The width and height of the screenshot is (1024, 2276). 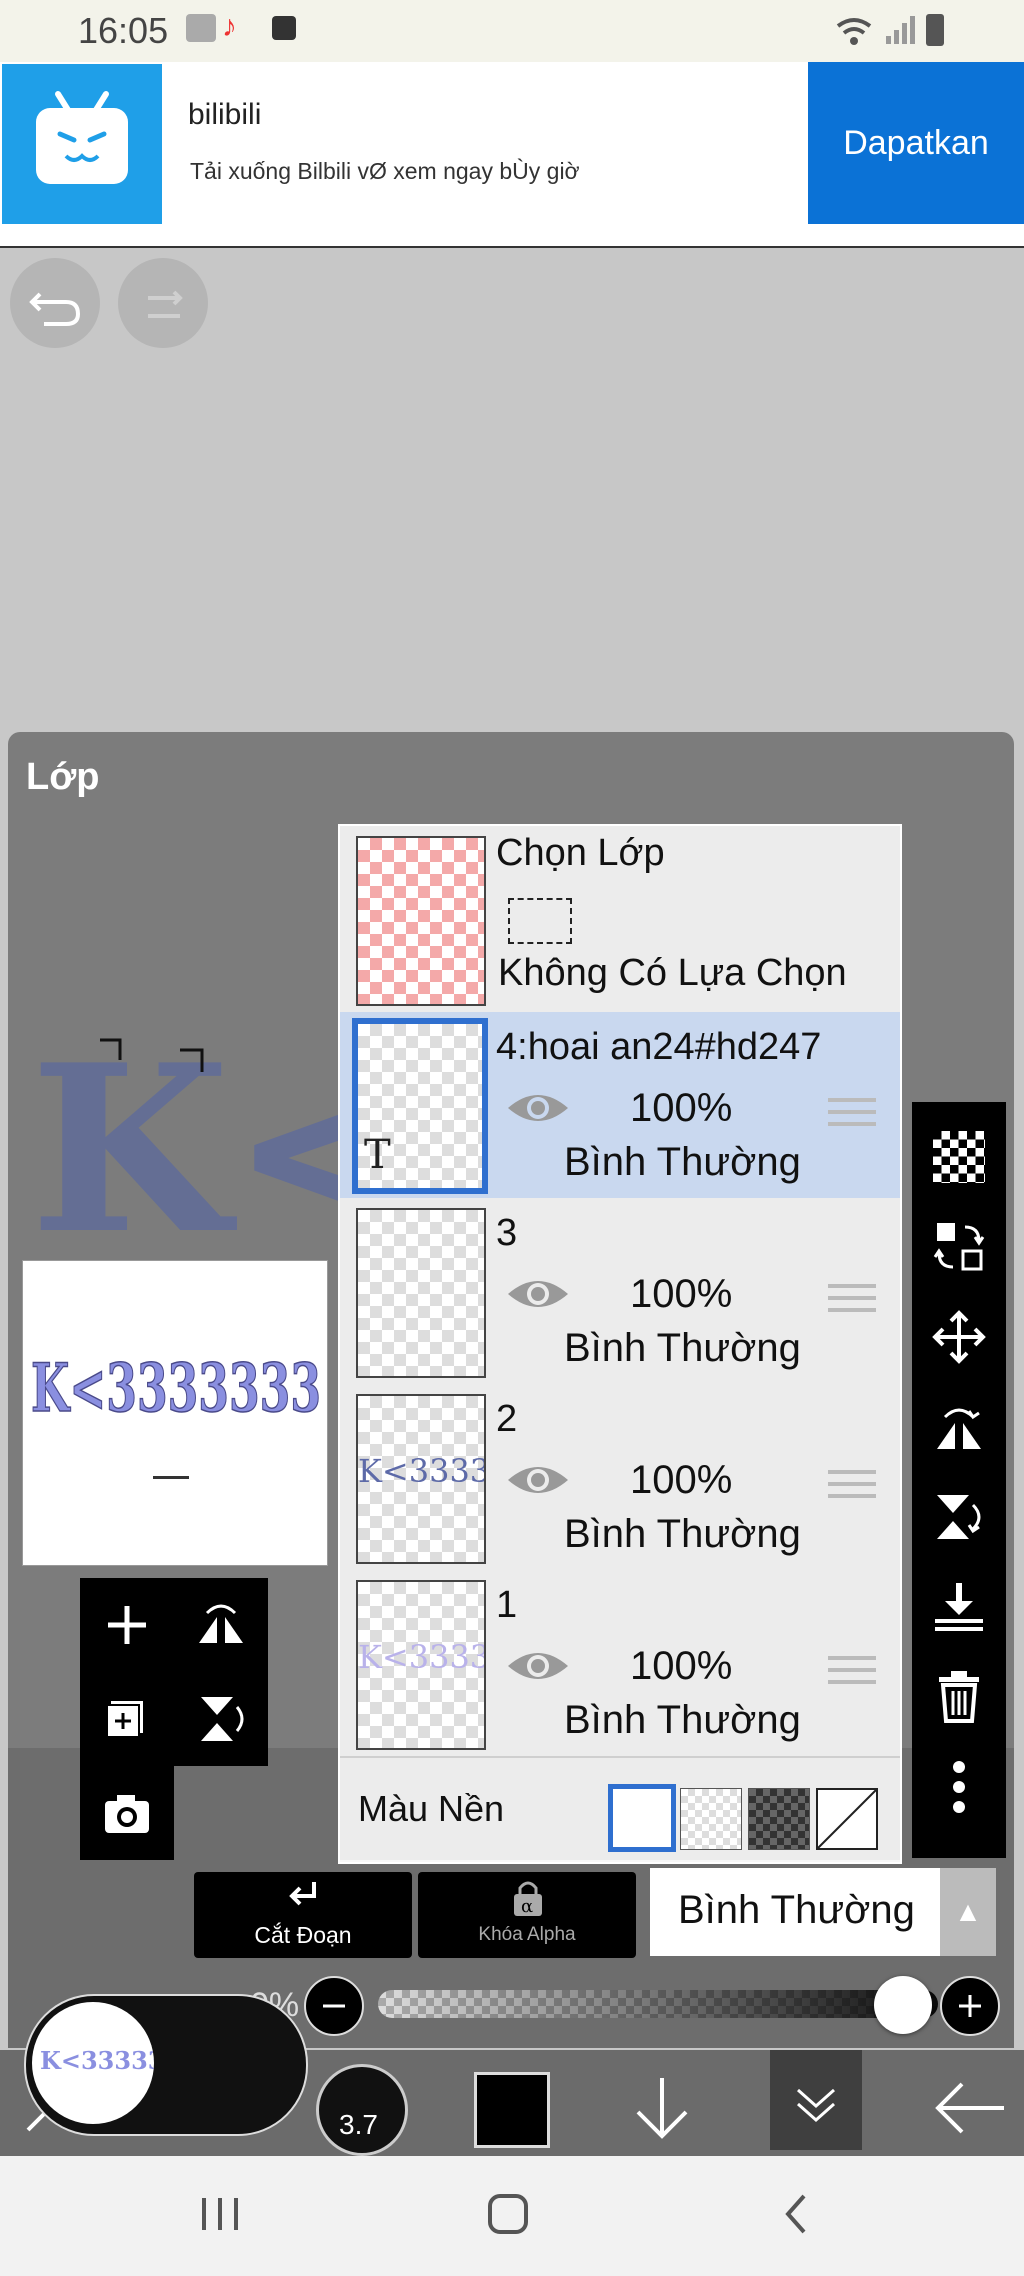 I want to click on wifi-icon, so click(x=854, y=31).